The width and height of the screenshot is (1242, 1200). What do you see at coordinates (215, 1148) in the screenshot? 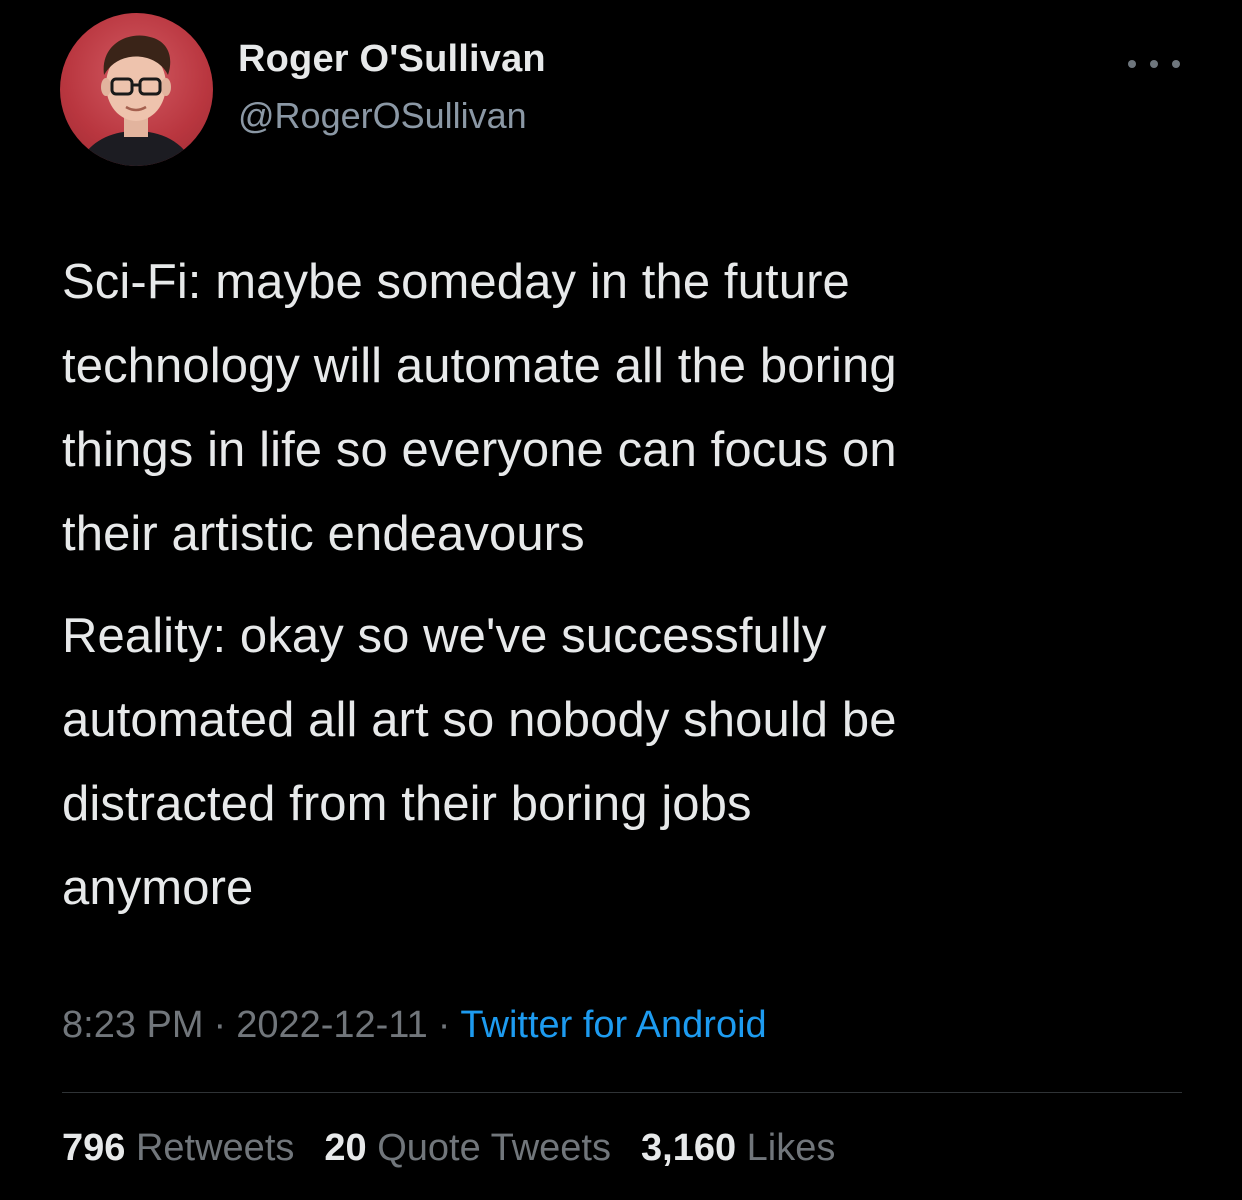
I see `retweets-label: Retweets` at bounding box center [215, 1148].